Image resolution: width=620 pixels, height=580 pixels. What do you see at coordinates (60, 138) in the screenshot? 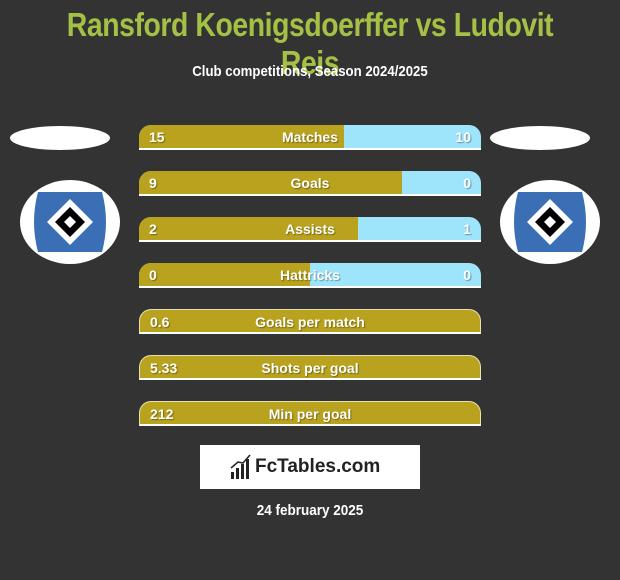
I see `left-player-photo-placeholder` at bounding box center [60, 138].